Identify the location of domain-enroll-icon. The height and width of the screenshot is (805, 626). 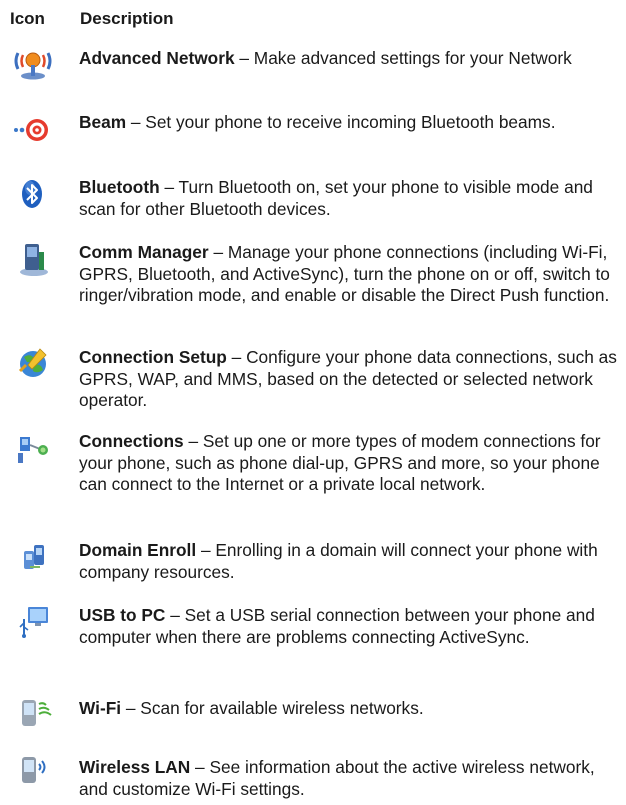
(33, 557).